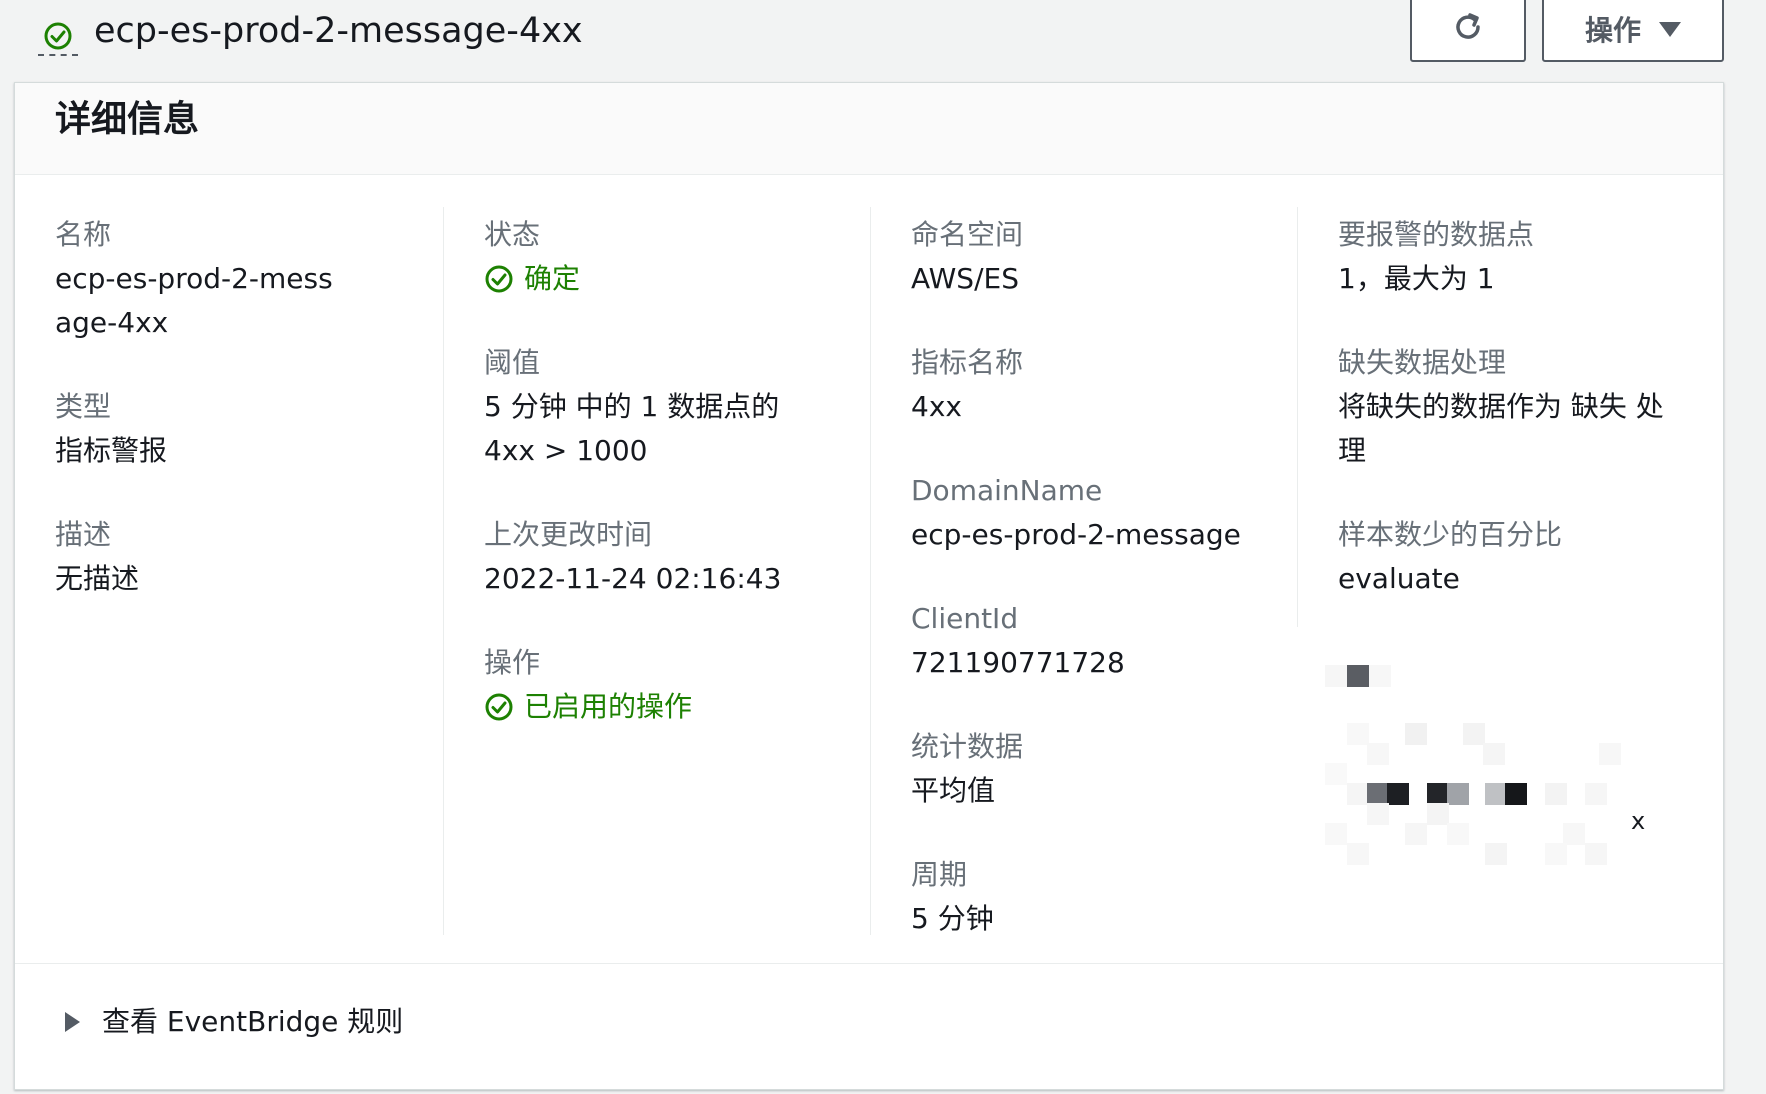 The image size is (1766, 1094). Describe the element at coordinates (1638, 821) in the screenshot. I see `redacted-trailing-char: x` at that location.